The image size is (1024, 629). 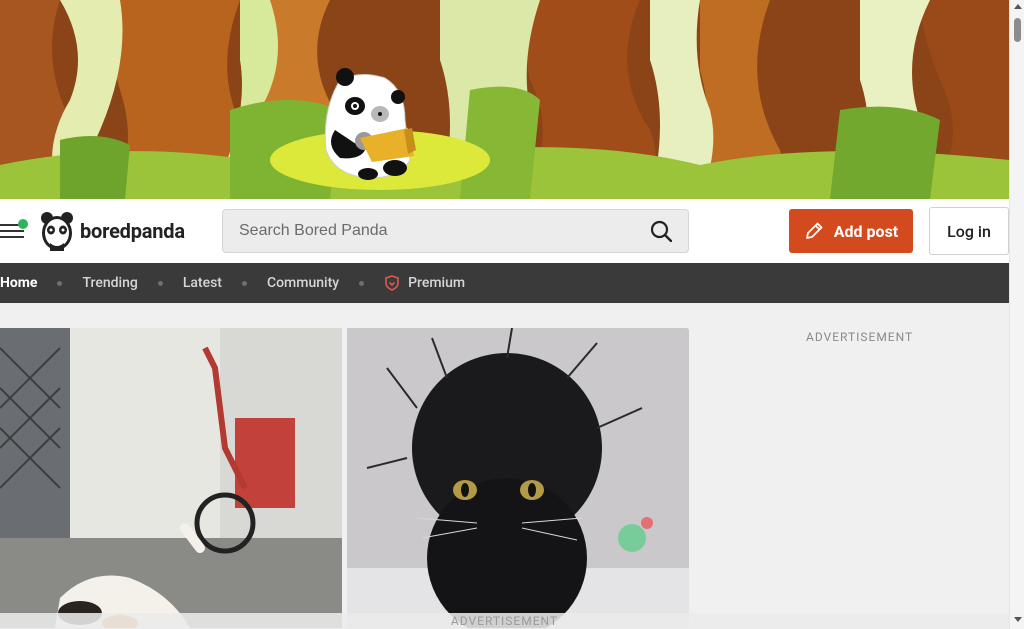 I want to click on site-logo: boredpanda, so click(x=112, y=231).